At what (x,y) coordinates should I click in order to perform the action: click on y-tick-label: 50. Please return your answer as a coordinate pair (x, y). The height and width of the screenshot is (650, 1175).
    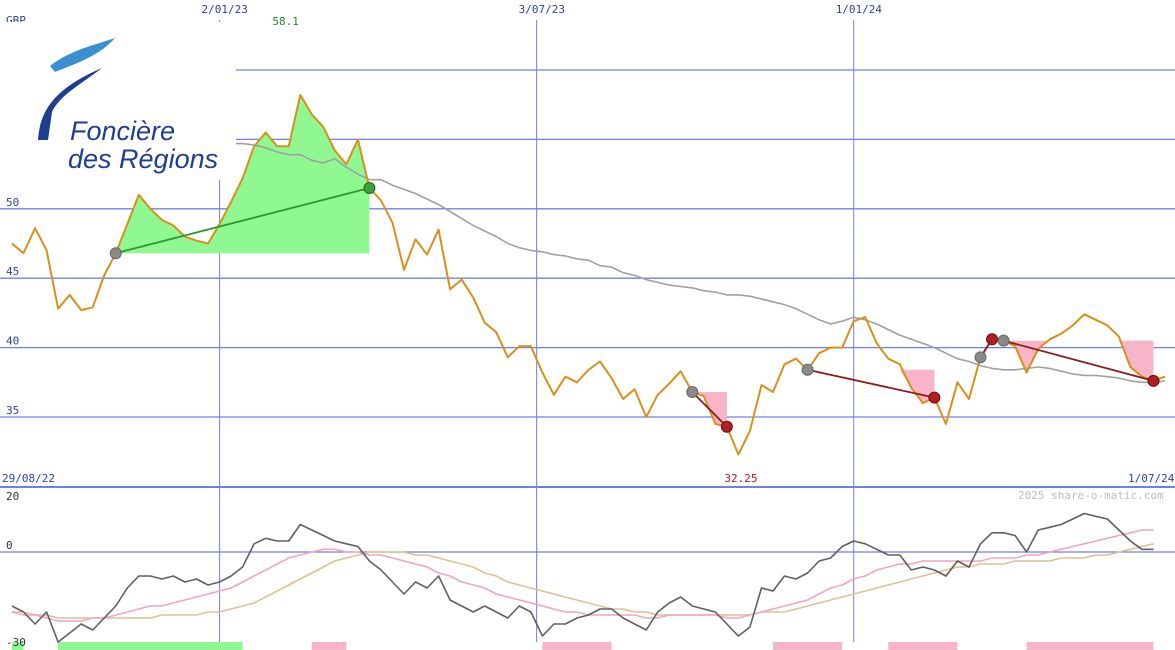
    Looking at the image, I should click on (12, 202).